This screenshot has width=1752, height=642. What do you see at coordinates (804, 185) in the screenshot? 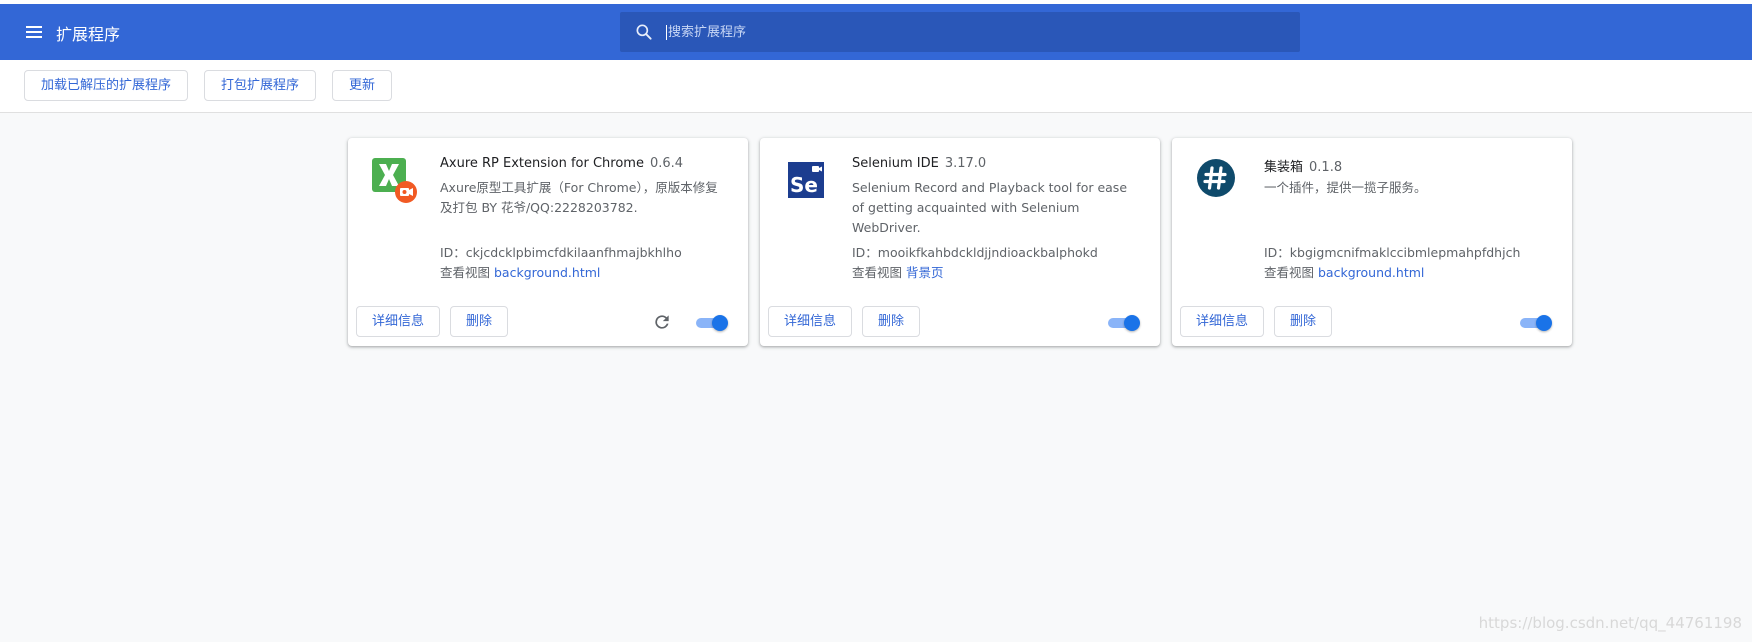
I see `svg-text: Se` at bounding box center [804, 185].